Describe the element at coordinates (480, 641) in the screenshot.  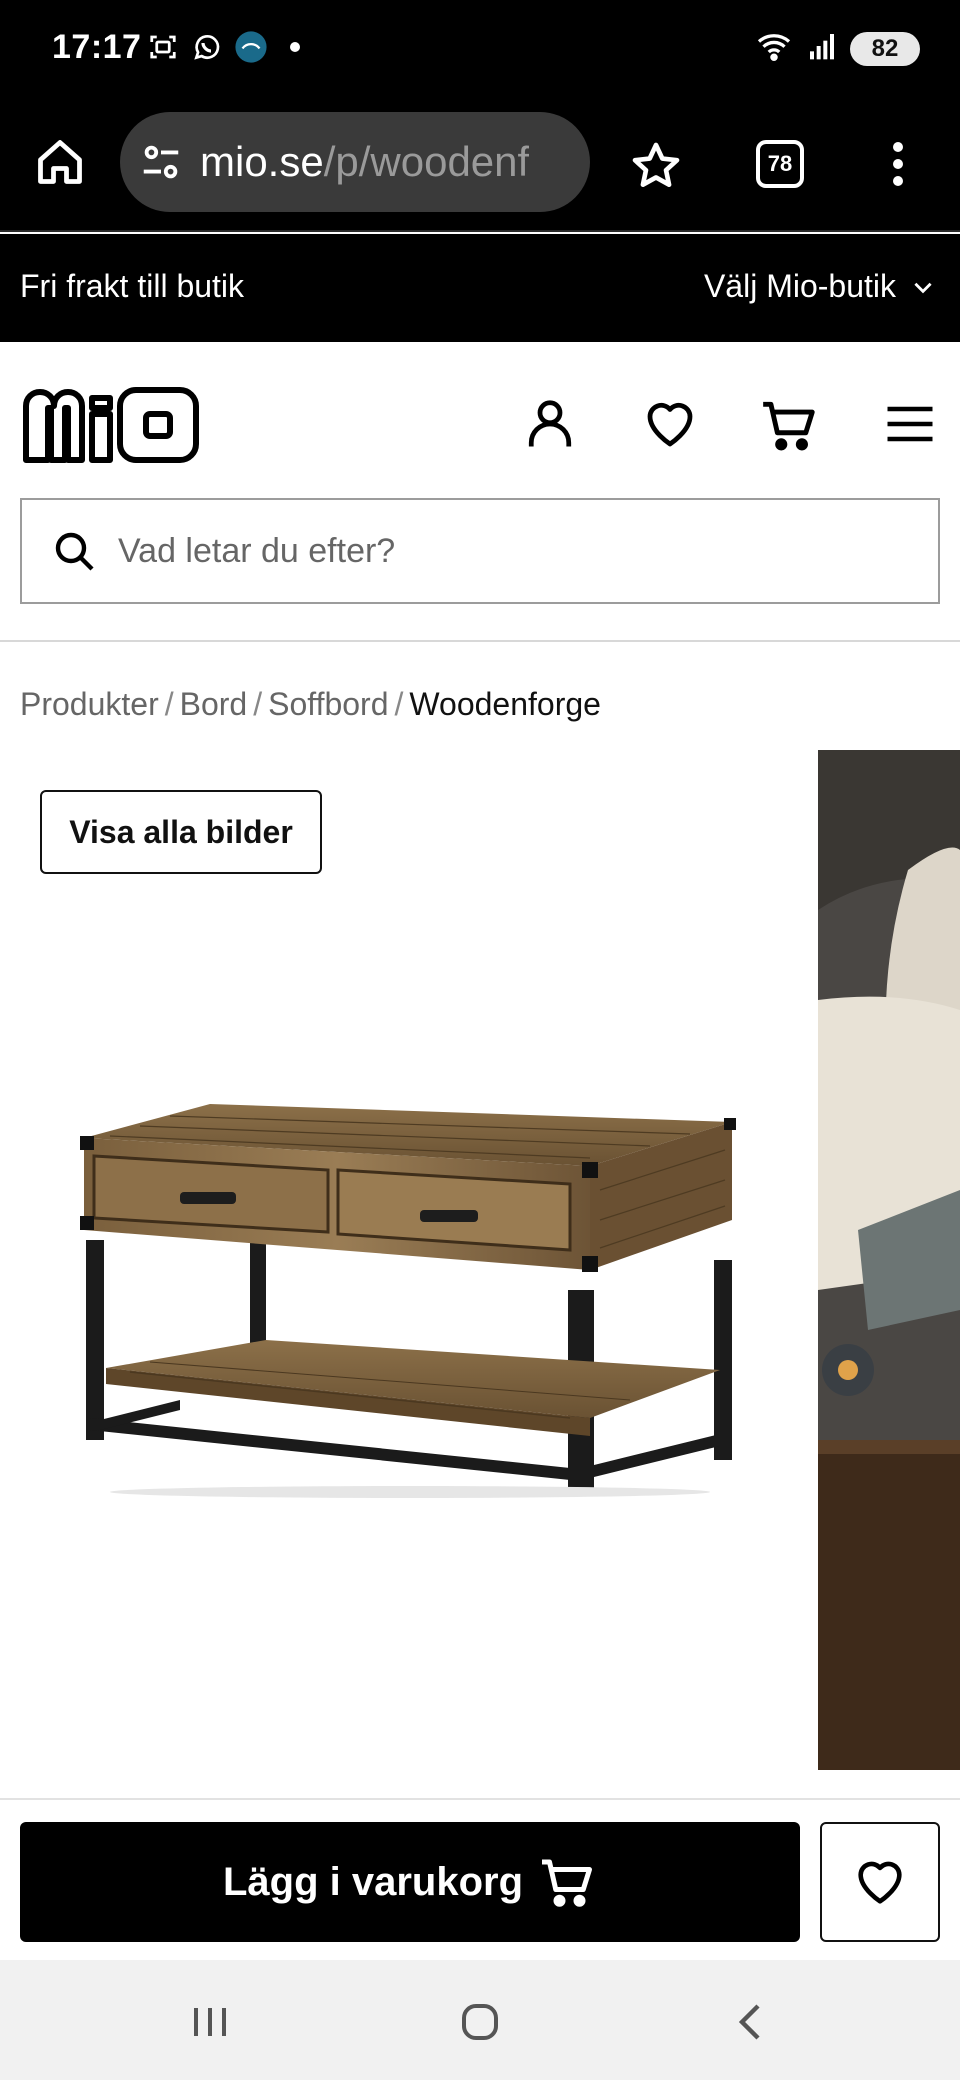
I see `header-divider` at that location.